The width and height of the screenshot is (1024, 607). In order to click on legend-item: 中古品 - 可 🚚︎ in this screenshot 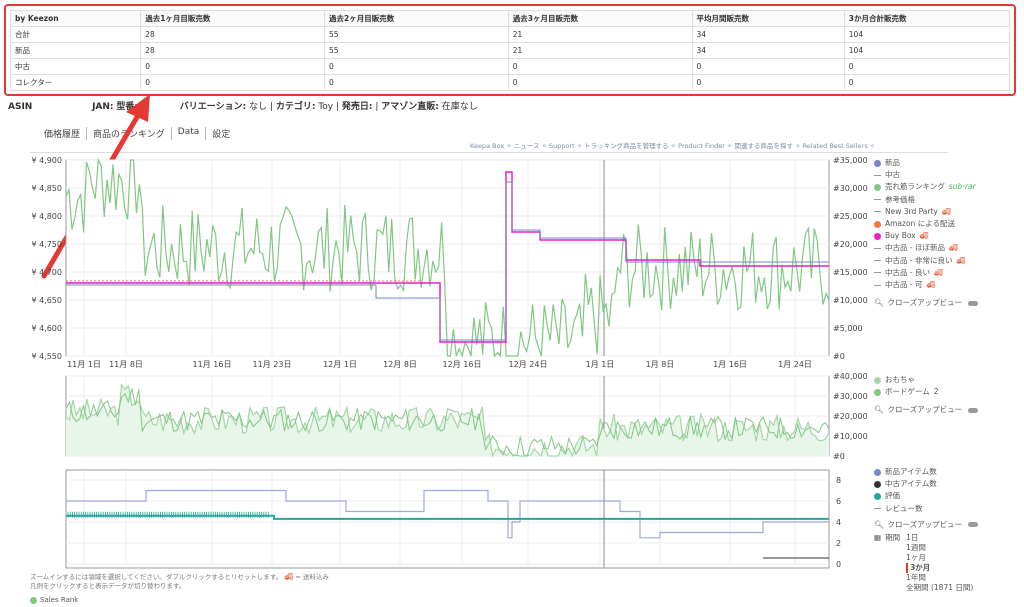, I will do `click(926, 285)`.